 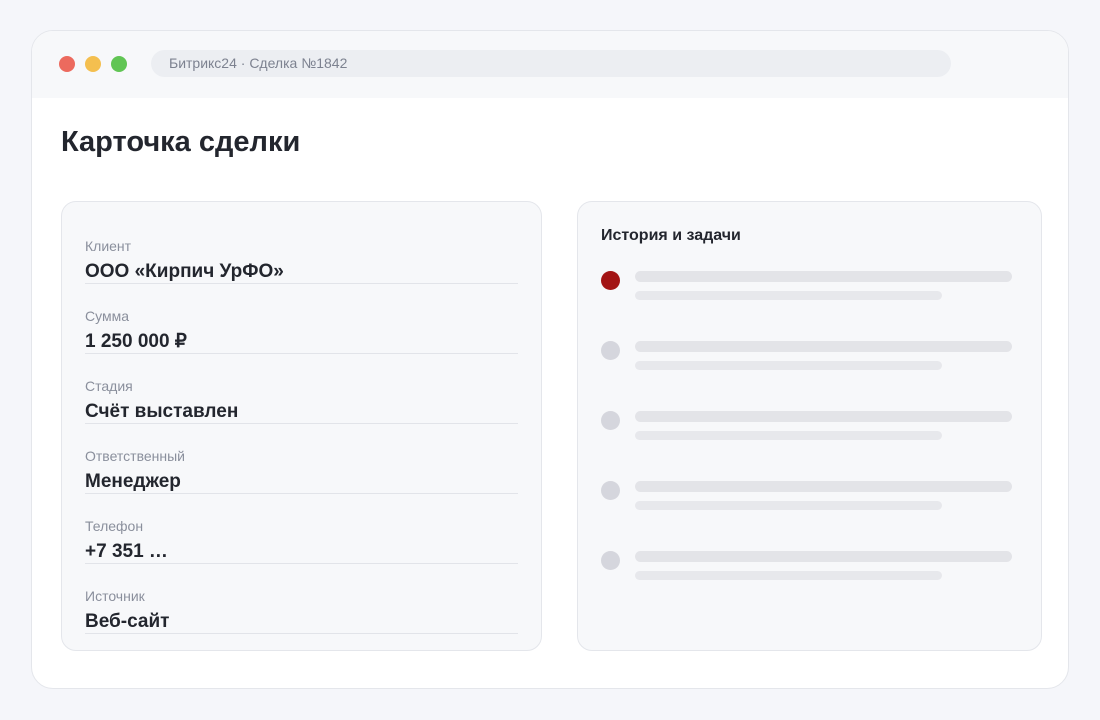 I want to click on field-amount: Сумма 1 250 000 ₽, so click(x=301, y=319).